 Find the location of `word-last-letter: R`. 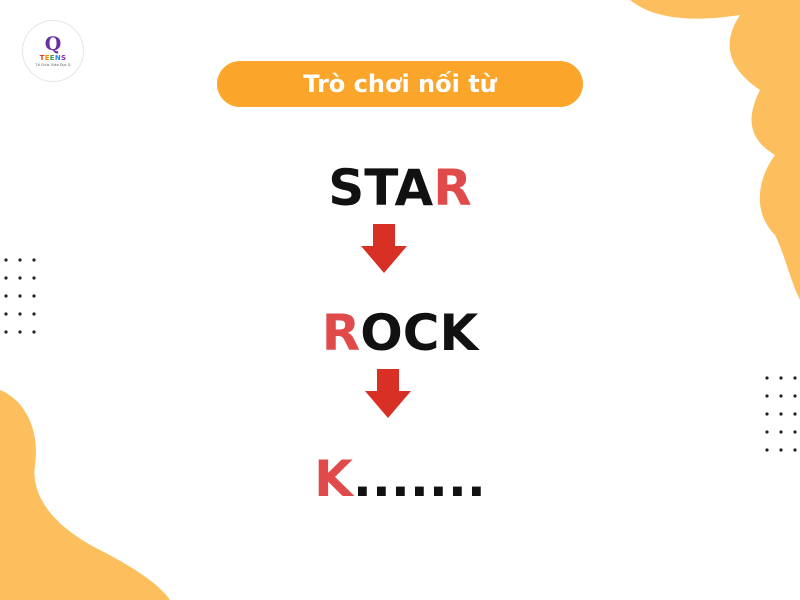

word-last-letter: R is located at coordinates (452, 188).